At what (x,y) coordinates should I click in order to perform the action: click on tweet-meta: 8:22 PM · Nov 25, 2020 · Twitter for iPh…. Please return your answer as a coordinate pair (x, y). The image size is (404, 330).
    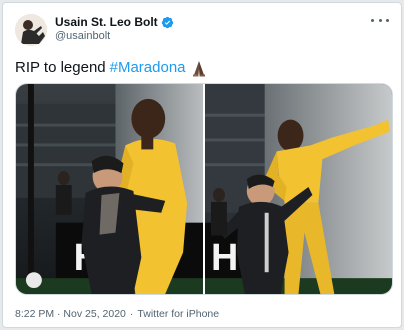
    Looking at the image, I should click on (117, 314).